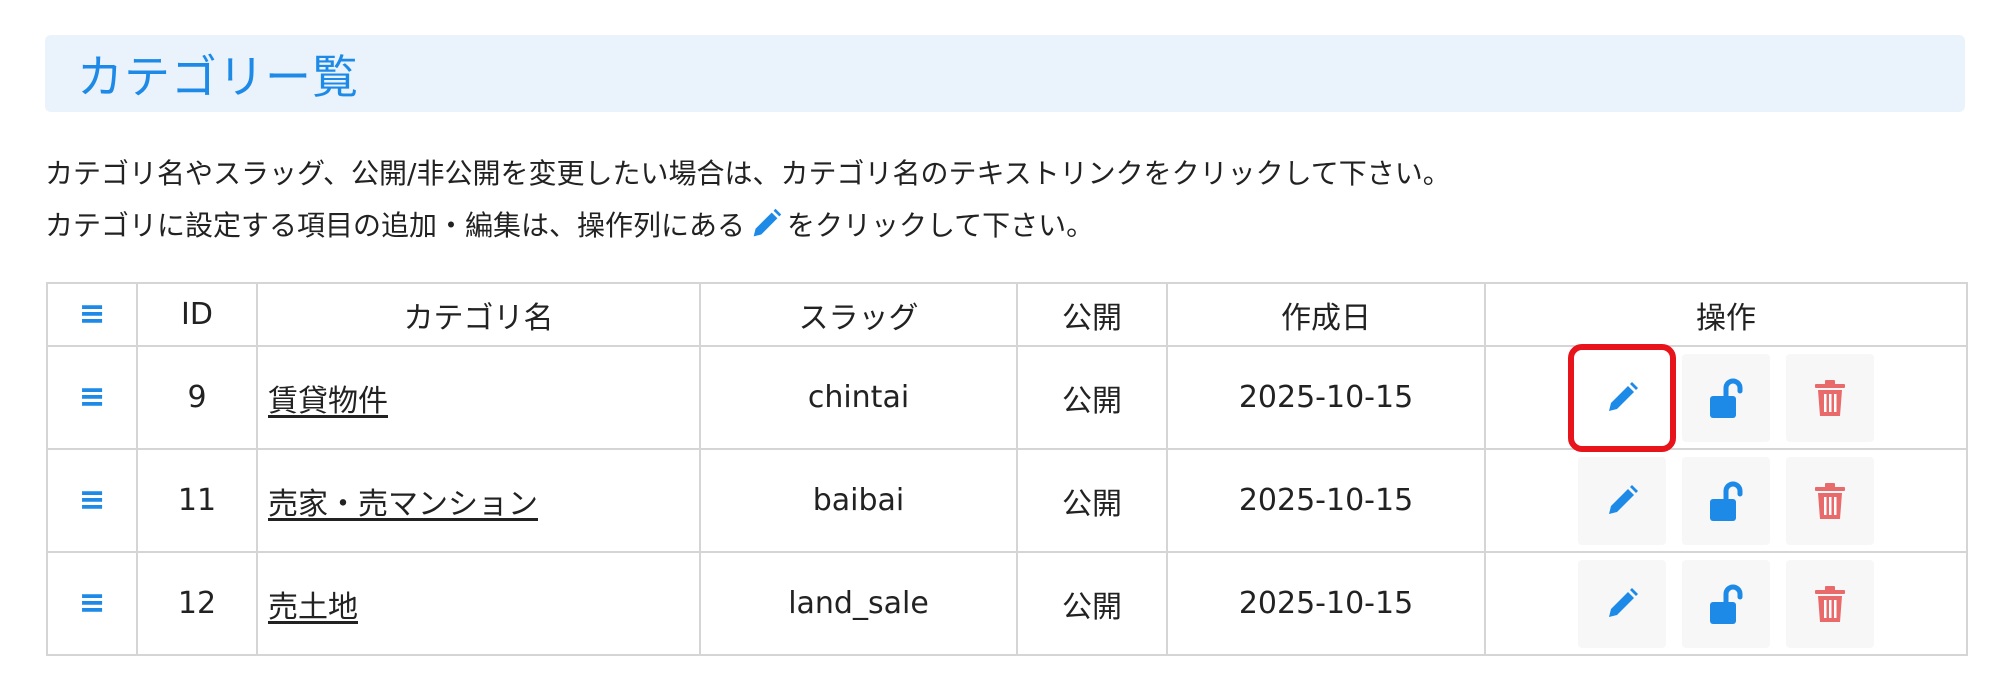 The height and width of the screenshot is (699, 2009). Describe the element at coordinates (197, 314) in the screenshot. I see `header-id: ID` at that location.